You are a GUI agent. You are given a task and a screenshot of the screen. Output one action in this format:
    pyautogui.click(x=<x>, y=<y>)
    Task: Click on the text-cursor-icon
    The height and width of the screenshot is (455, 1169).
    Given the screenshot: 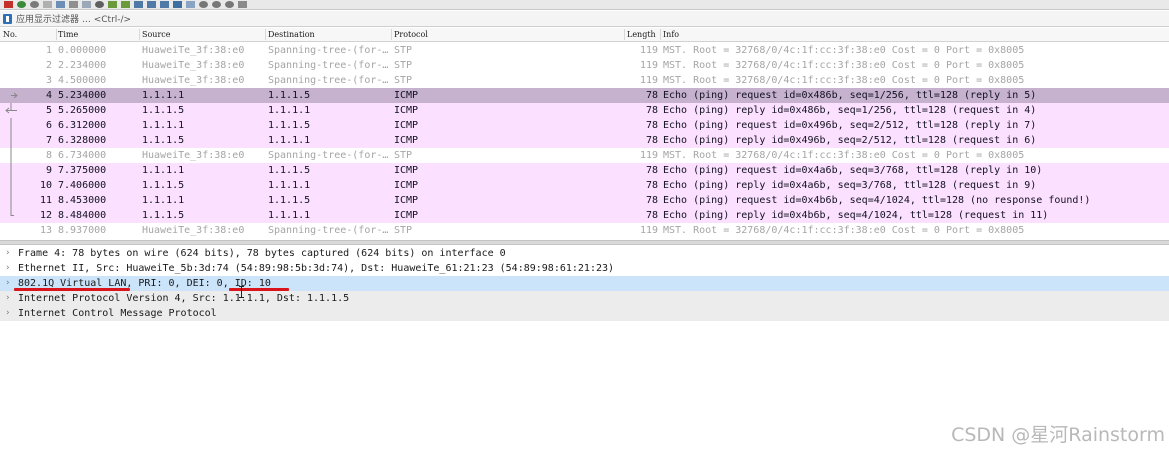 What is the action you would take?
    pyautogui.click(x=241, y=292)
    